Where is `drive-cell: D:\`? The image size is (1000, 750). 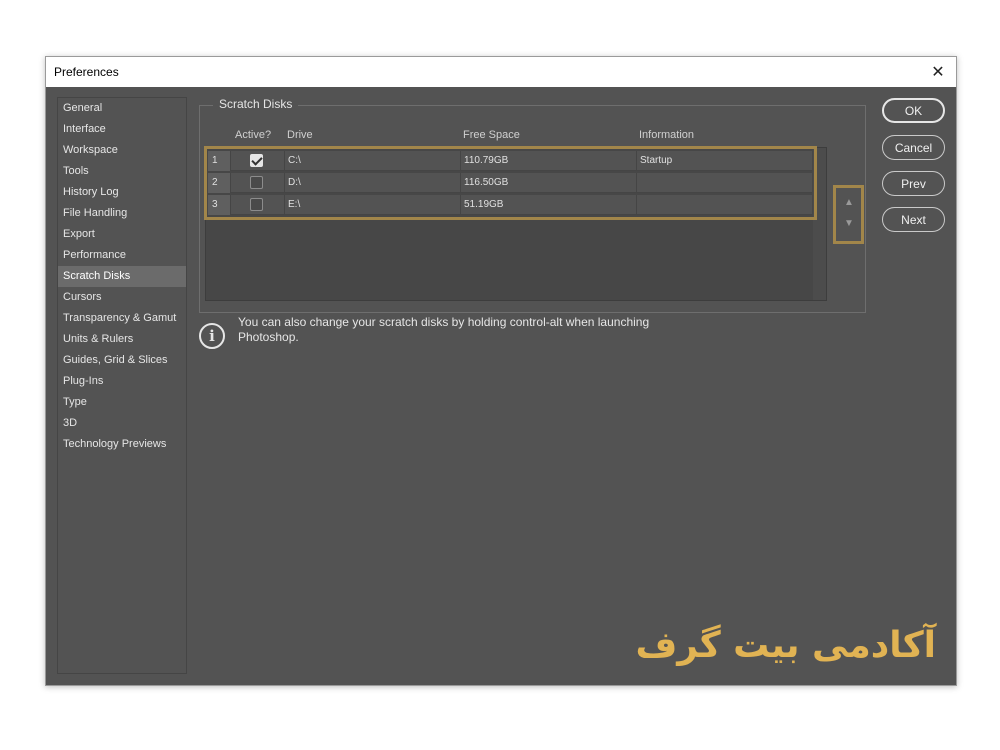 drive-cell: D:\ is located at coordinates (372, 183).